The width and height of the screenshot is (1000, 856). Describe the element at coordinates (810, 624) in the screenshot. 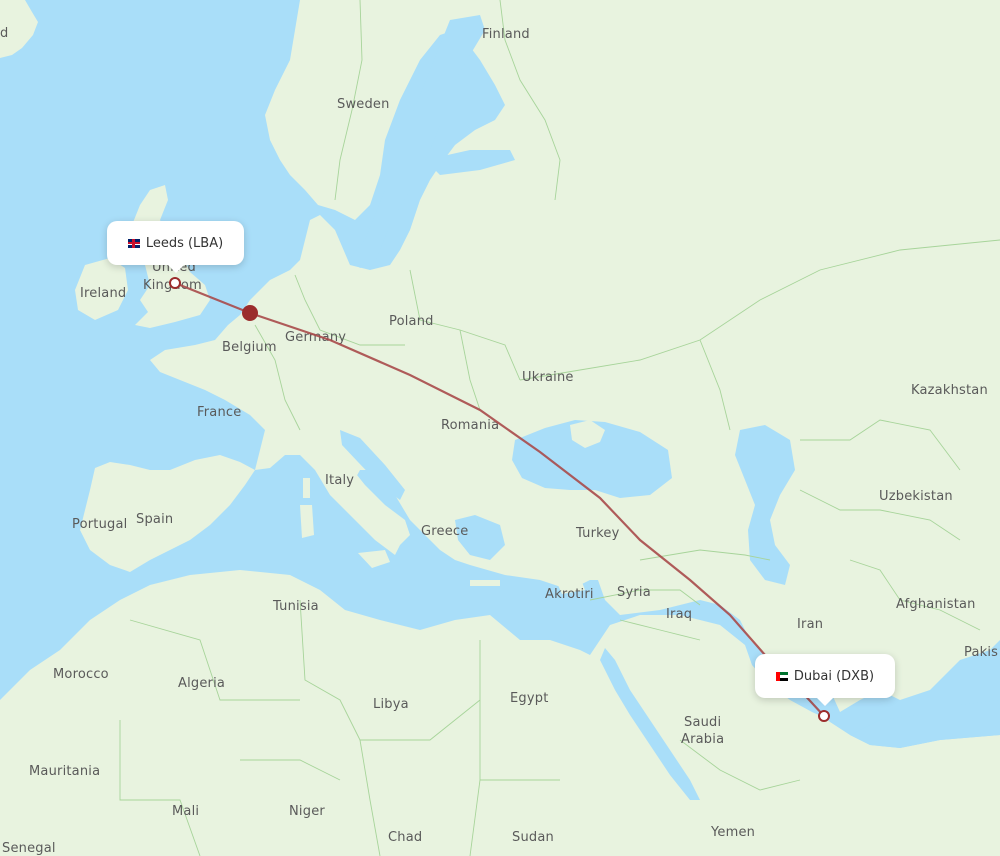

I see `label-iran: Iran` at that location.